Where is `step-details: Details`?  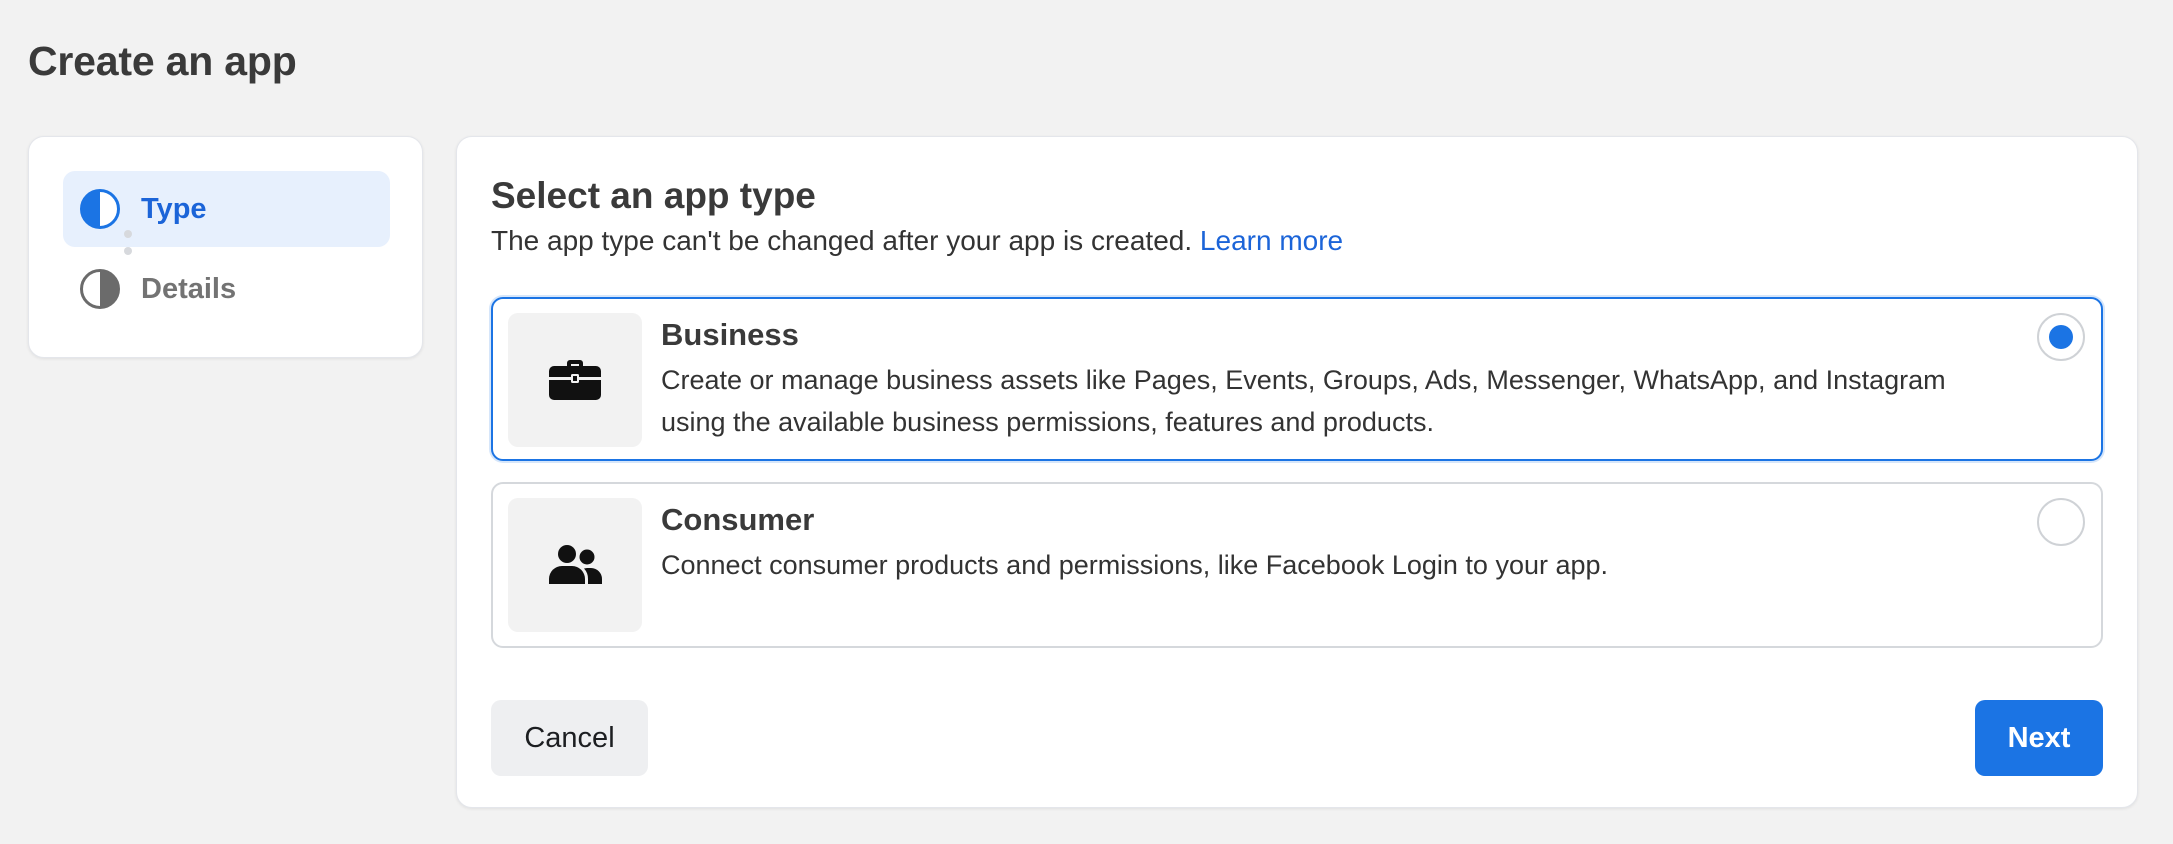 step-details: Details is located at coordinates (226, 289).